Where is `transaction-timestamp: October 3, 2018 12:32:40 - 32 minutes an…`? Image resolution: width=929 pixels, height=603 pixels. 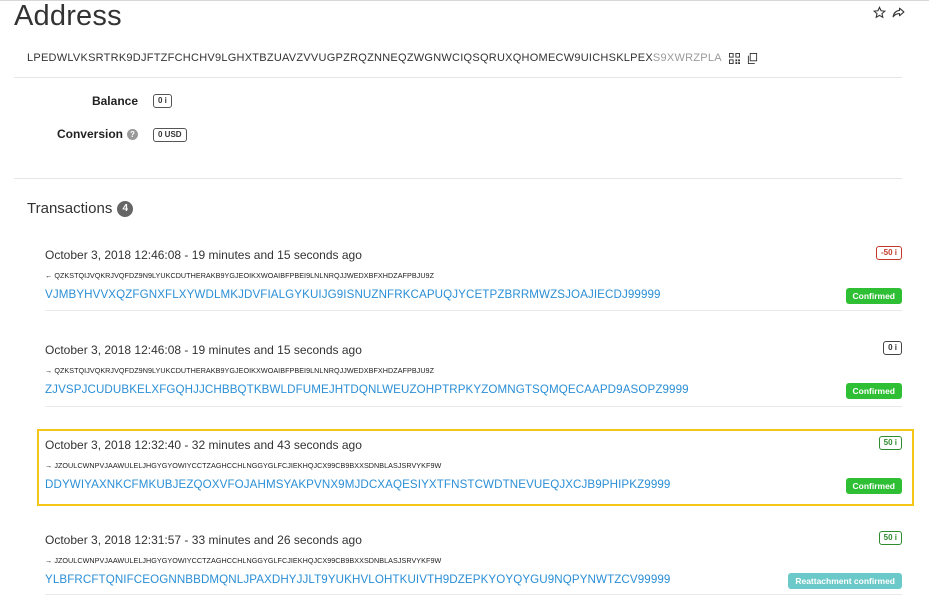
transaction-timestamp: October 3, 2018 12:32:40 - 32 minutes an… is located at coordinates (203, 445).